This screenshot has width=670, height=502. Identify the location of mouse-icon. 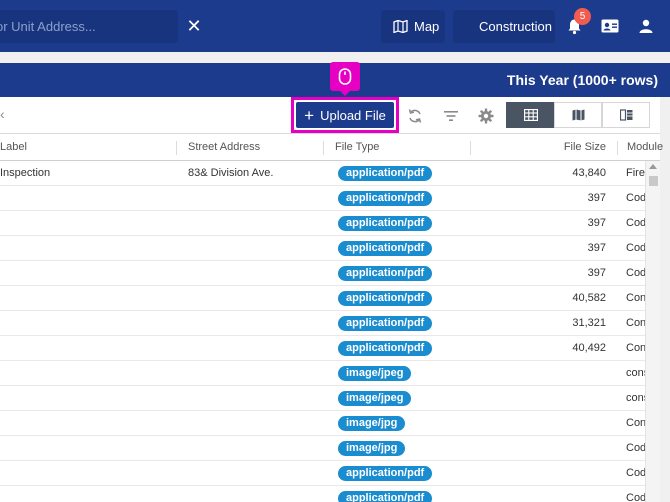
(345, 76).